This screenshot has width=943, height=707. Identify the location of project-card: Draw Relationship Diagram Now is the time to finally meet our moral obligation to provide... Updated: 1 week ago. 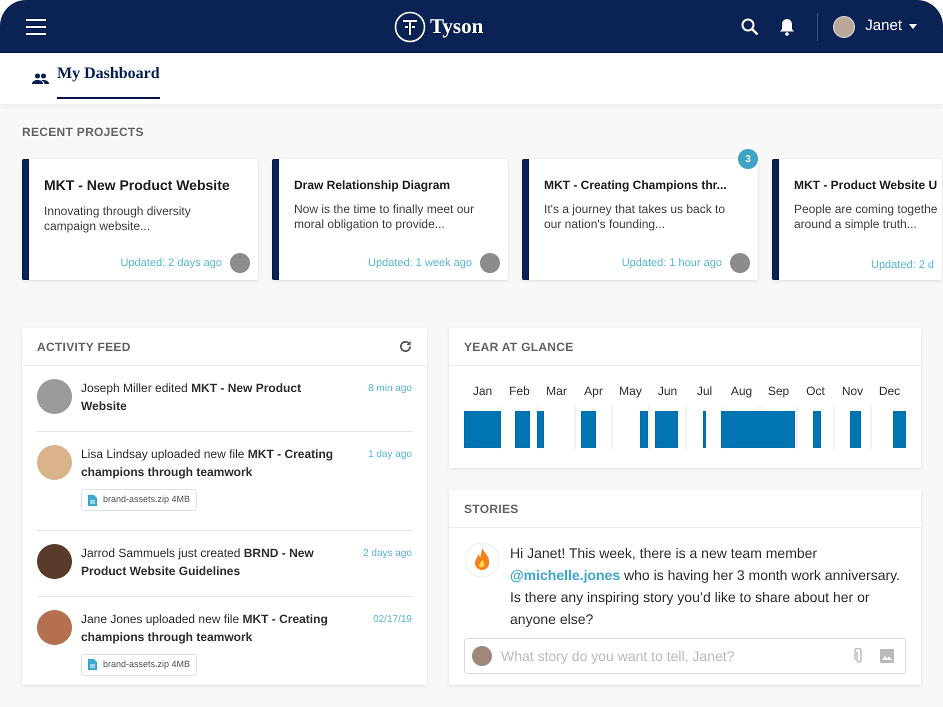
(390, 219).